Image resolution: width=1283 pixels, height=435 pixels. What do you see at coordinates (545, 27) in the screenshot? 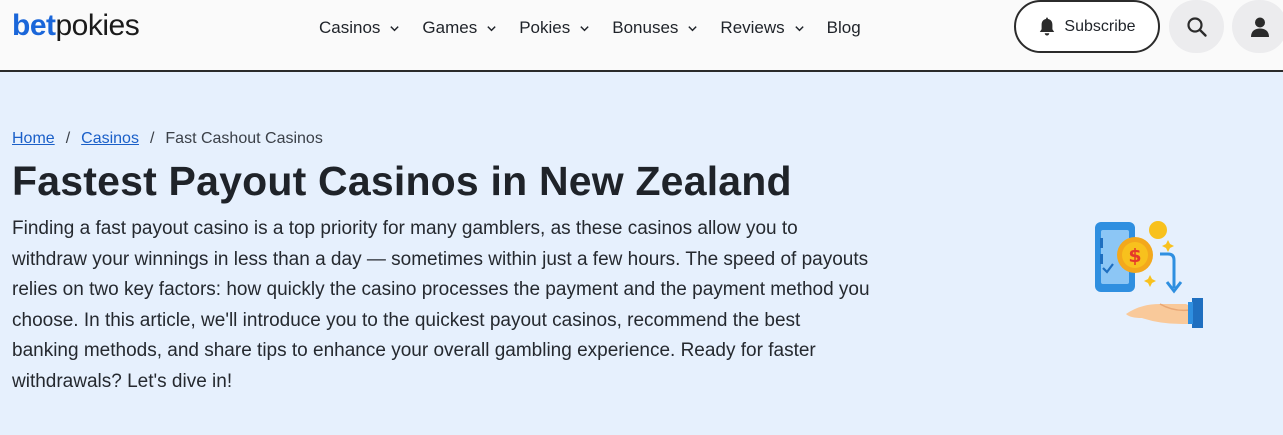
I see `nav-item-label: Pokies` at bounding box center [545, 27].